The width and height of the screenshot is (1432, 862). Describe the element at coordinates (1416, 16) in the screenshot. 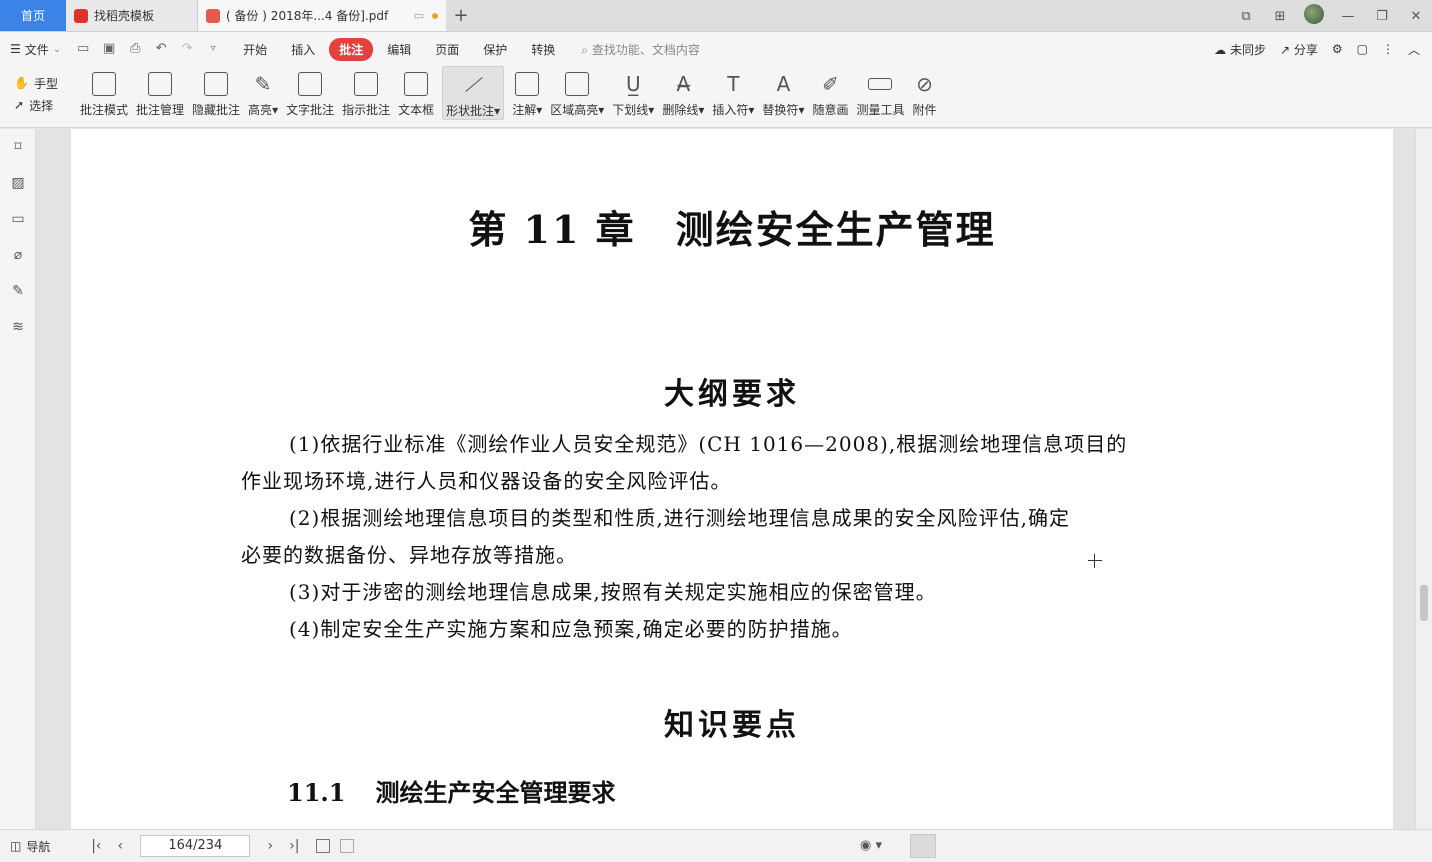

I see `close-button: ✕` at that location.